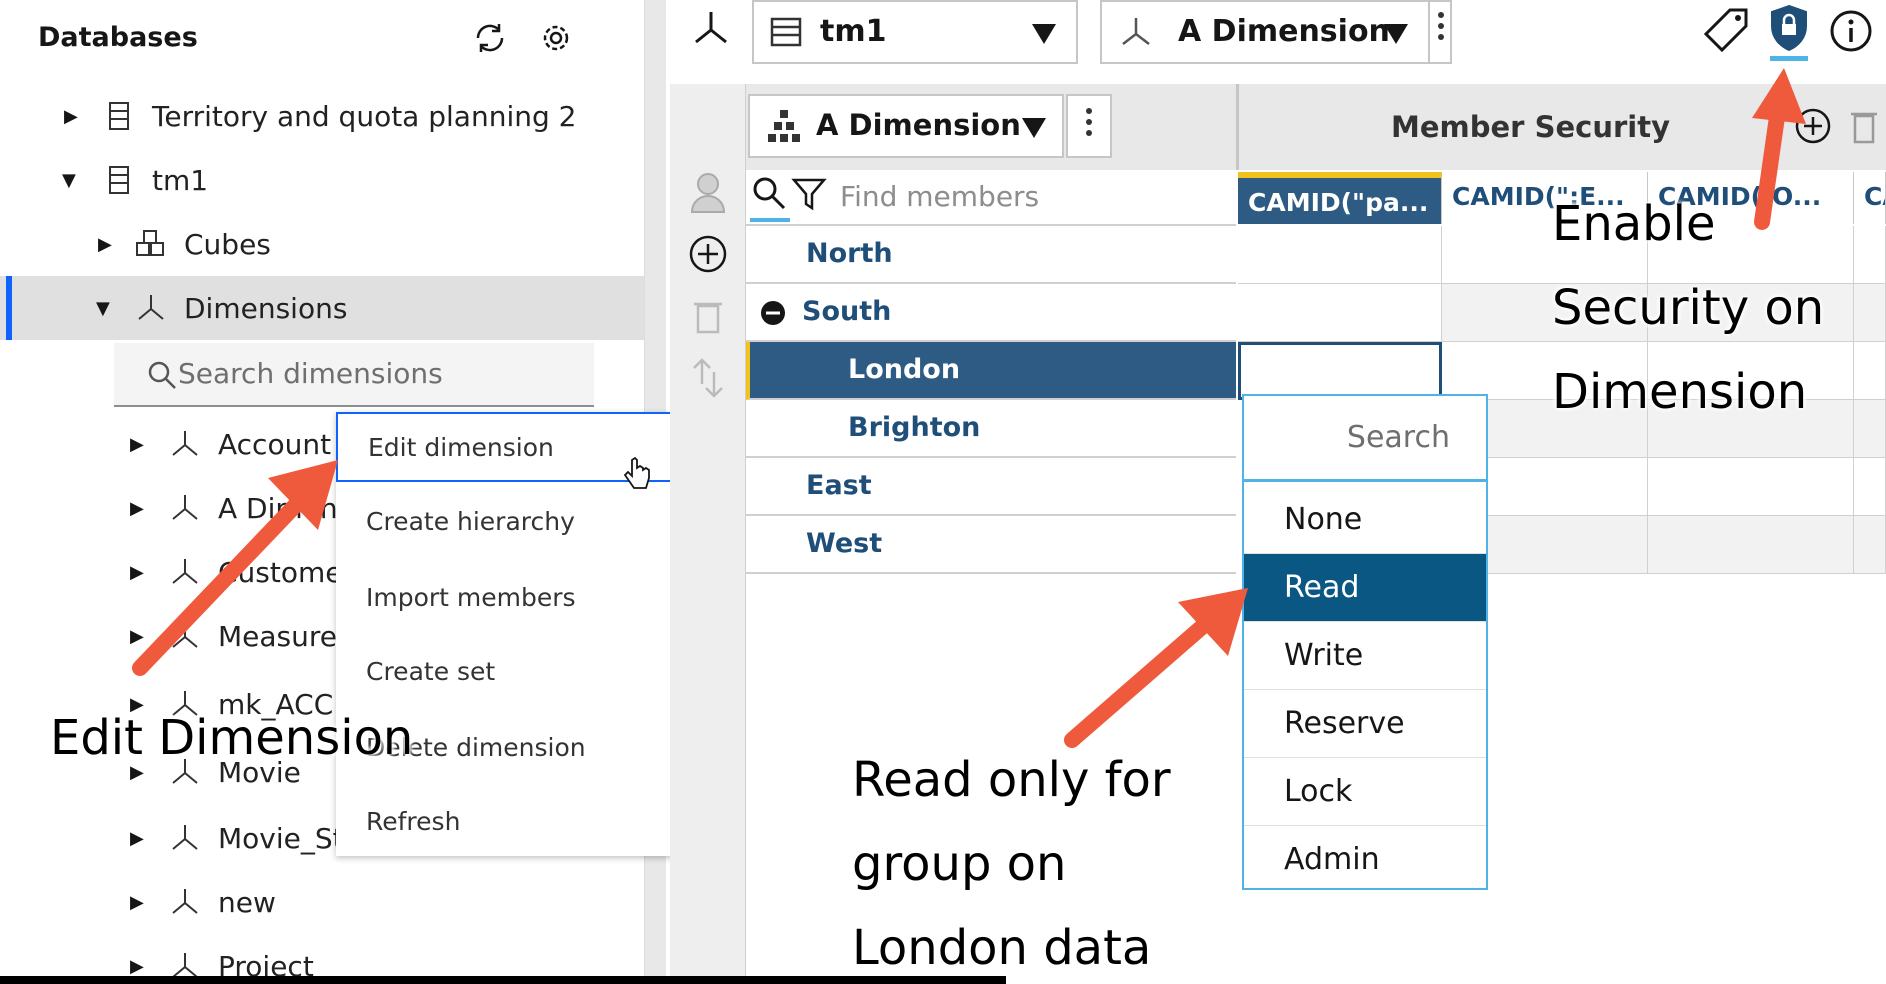  What do you see at coordinates (1789, 33) in the screenshot?
I see `security-shield-icon` at bounding box center [1789, 33].